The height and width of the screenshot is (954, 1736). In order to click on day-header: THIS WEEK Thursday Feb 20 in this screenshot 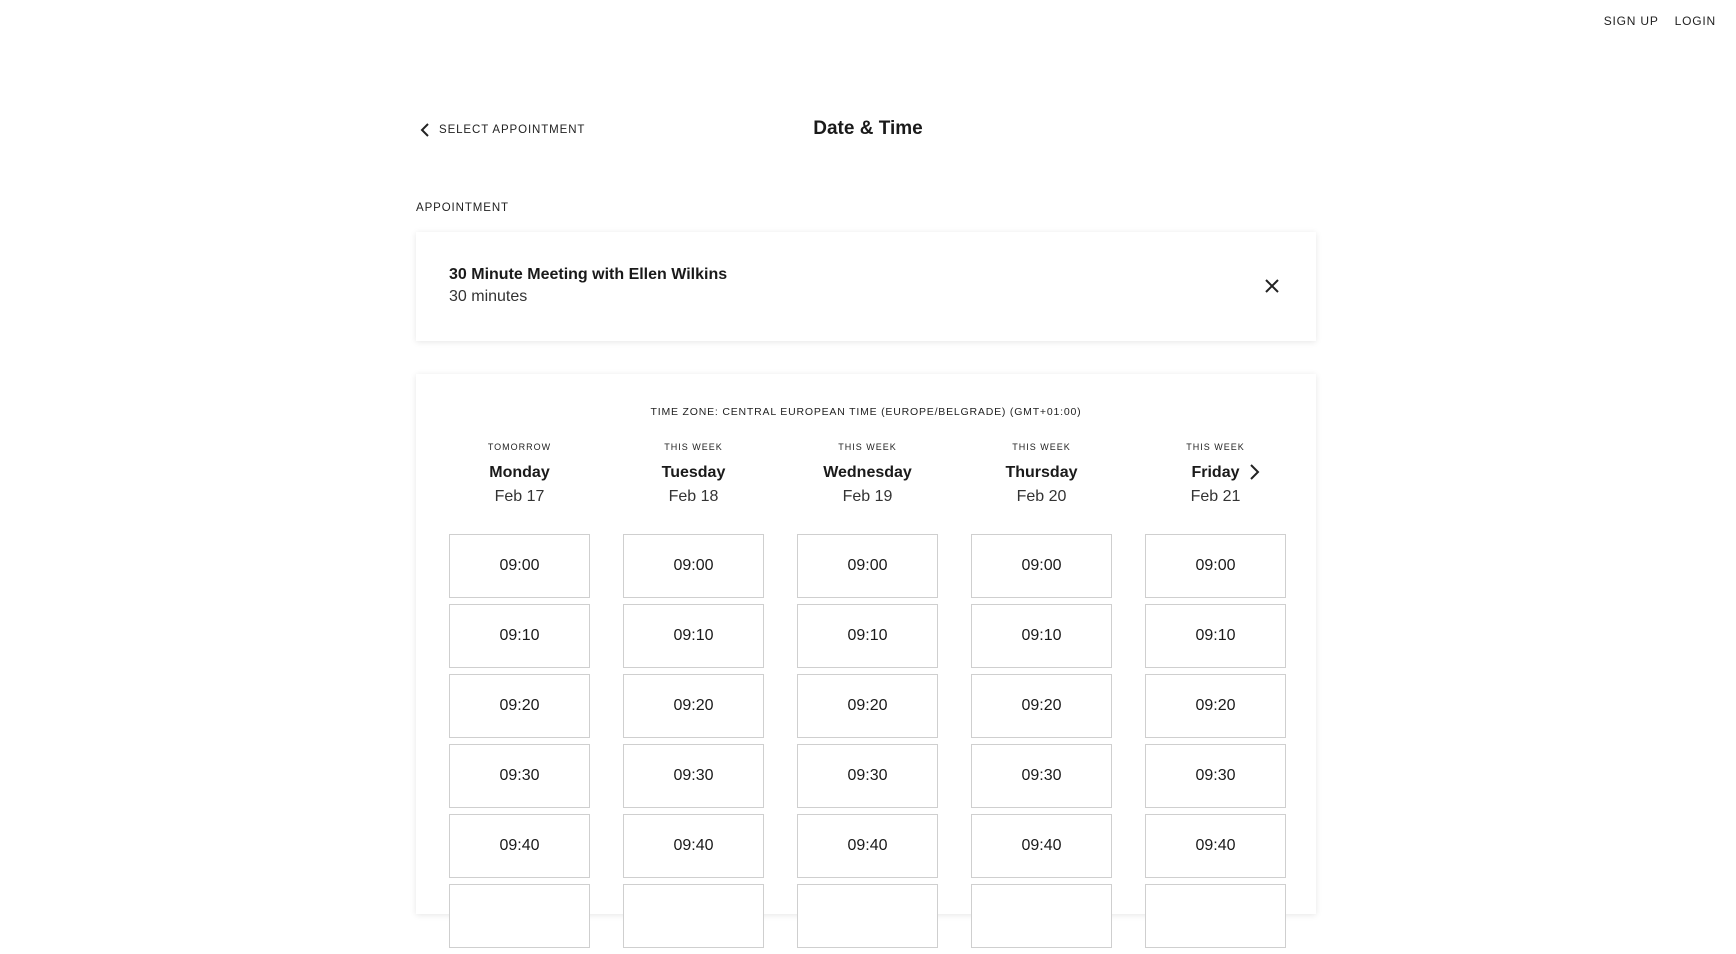, I will do `click(1041, 488)`.